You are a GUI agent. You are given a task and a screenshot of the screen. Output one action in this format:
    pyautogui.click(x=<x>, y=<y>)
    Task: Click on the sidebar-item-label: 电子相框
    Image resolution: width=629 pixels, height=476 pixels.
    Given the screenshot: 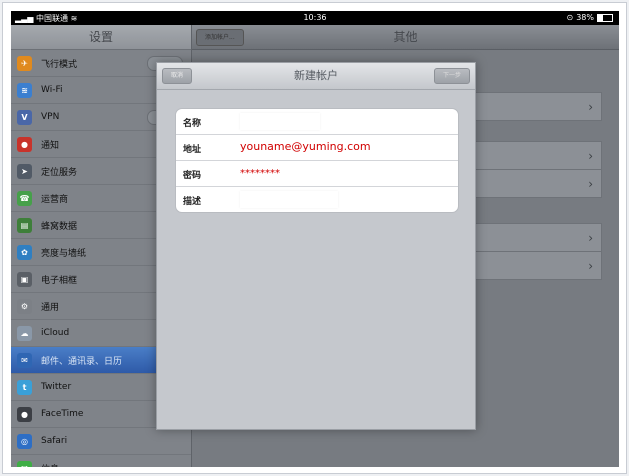 What is the action you would take?
    pyautogui.click(x=59, y=280)
    